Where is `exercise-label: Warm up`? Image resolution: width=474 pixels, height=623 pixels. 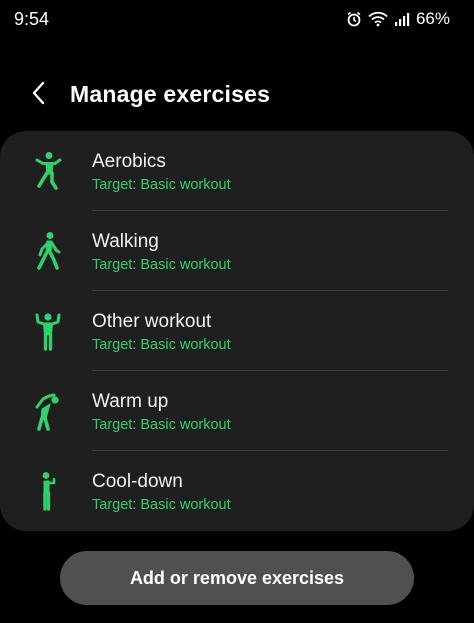
exercise-label: Warm up is located at coordinates (130, 401).